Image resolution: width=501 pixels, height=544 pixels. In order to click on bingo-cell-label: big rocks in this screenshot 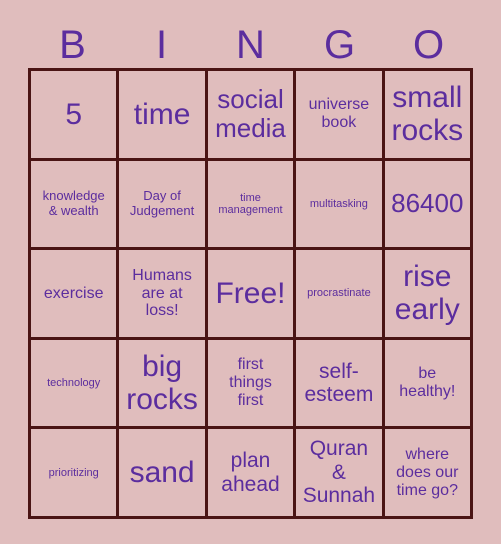, I will do `click(162, 383)`.